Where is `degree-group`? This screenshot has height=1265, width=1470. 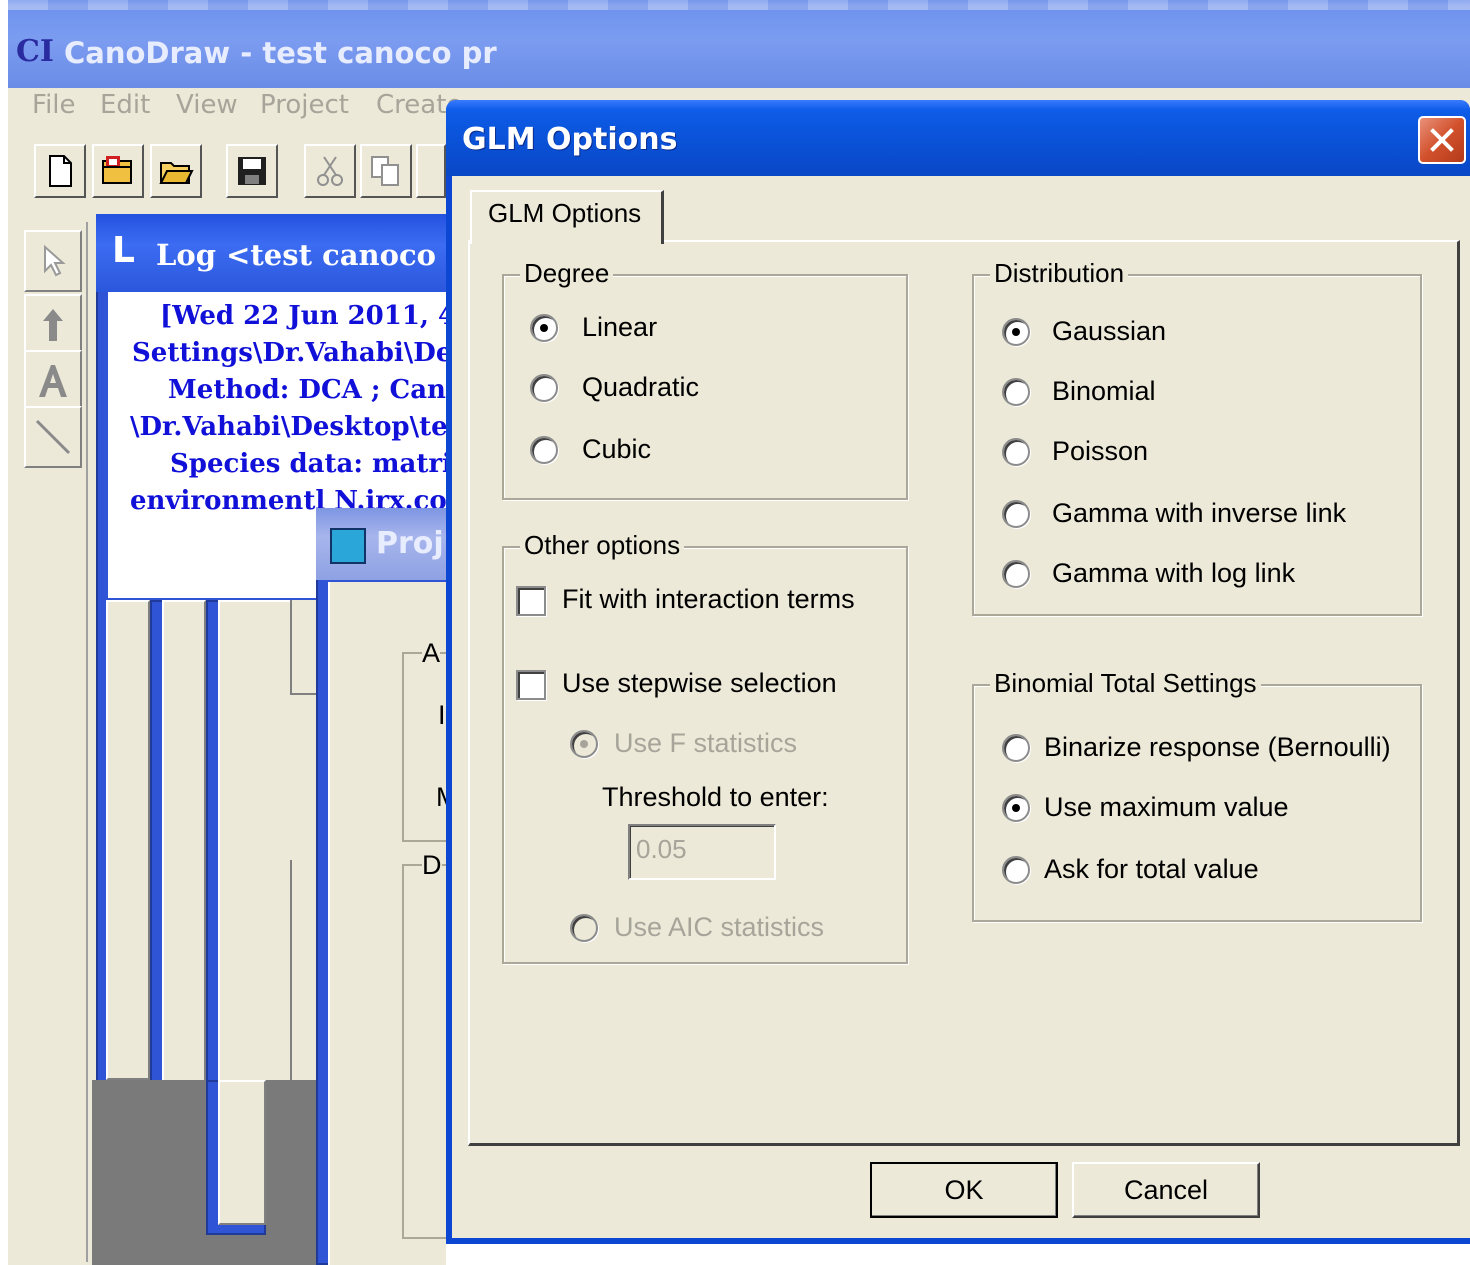
degree-group is located at coordinates (705, 387).